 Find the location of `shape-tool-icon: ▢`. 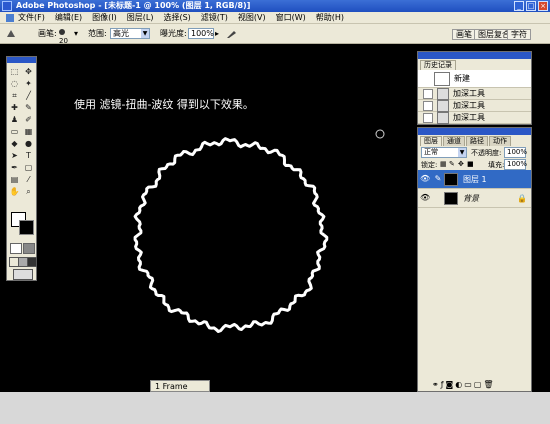

shape-tool-icon: ▢ is located at coordinates (28, 167).